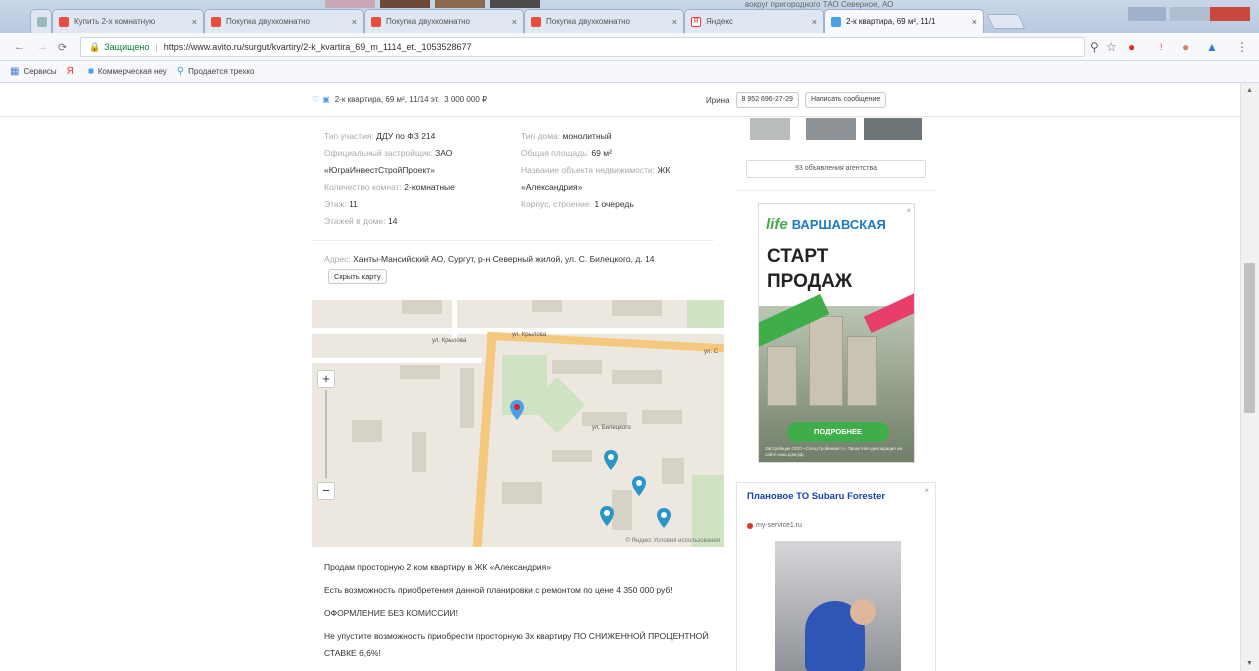 The height and width of the screenshot is (671, 1259). I want to click on profile-button, so click(1147, 14).